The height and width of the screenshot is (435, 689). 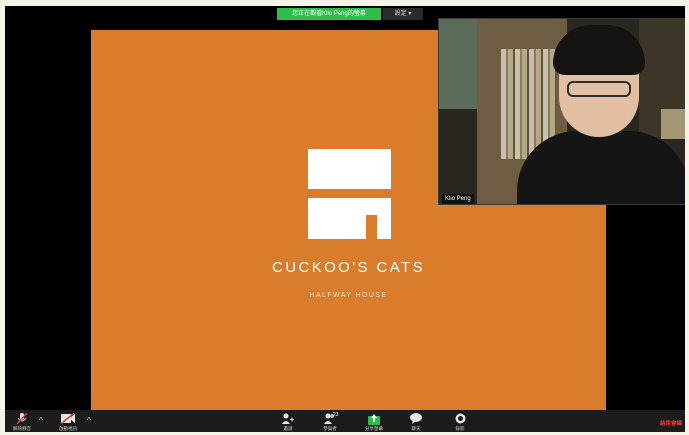 I want to click on end-meeting-button: 結束會議, so click(x=671, y=423).